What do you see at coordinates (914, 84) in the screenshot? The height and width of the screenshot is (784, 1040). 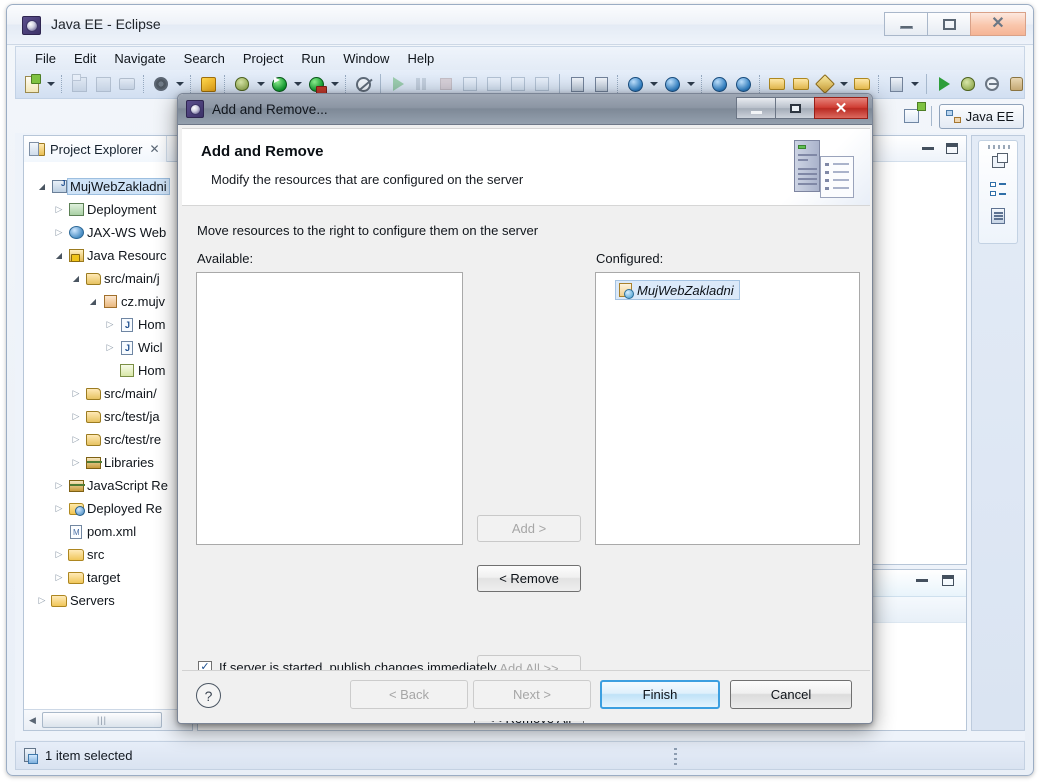 I see `server-list-dropdown-arrow` at bounding box center [914, 84].